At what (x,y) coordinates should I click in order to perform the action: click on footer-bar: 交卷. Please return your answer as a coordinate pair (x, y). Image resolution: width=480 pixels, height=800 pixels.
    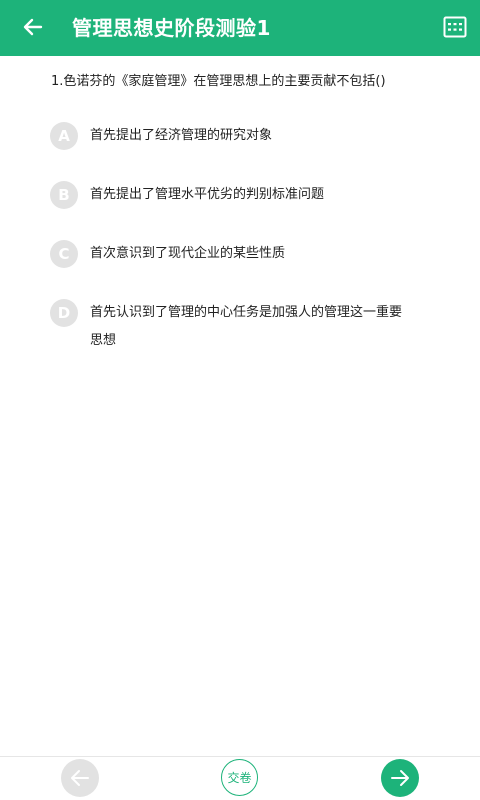
    Looking at the image, I should click on (240, 778).